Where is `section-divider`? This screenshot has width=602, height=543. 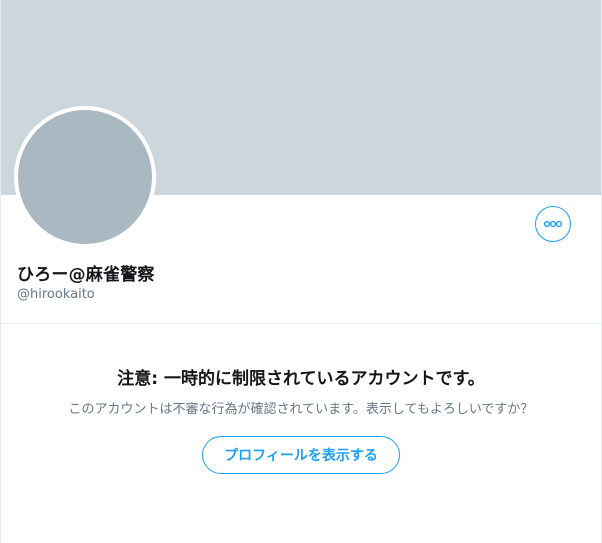 section-divider is located at coordinates (301, 323).